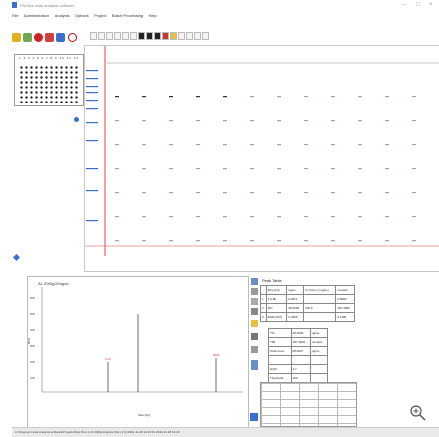 The image size is (439, 437). Describe the element at coordinates (49, 84) in the screenshot. I see `plate-wells` at that location.